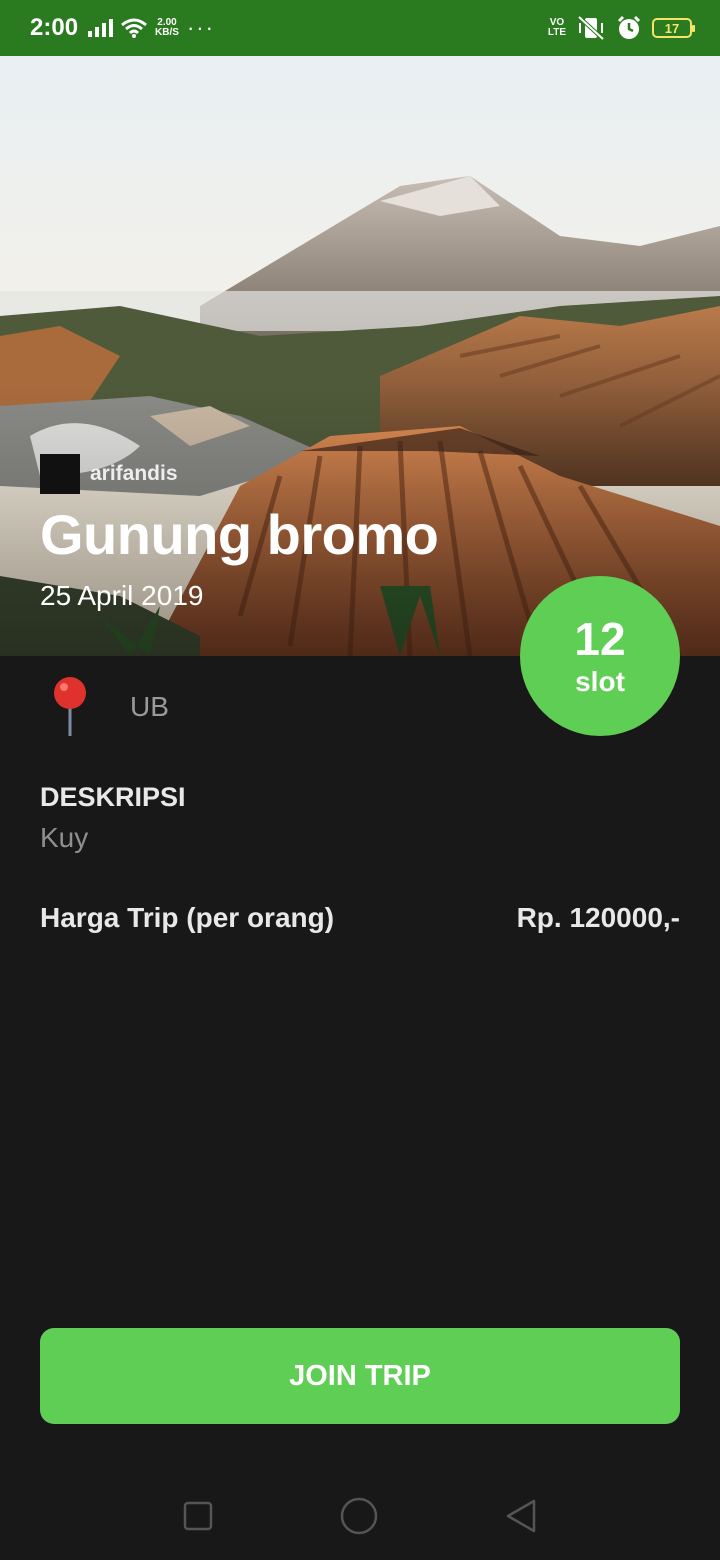 The height and width of the screenshot is (1560, 720). I want to click on price-row: Harga Trip (per orang) Rp. 120000,-, so click(360, 918).